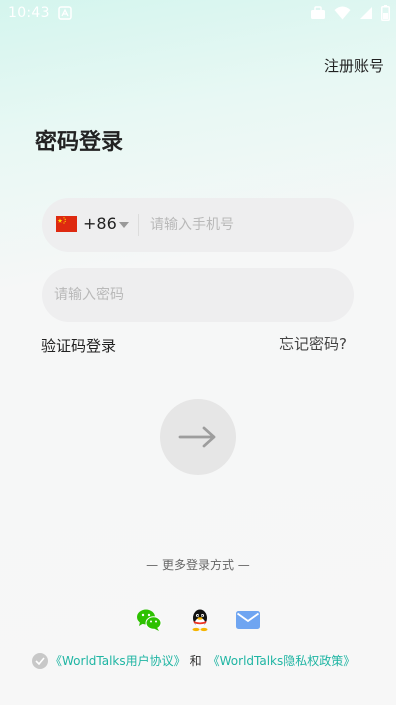 The height and width of the screenshot is (705, 396). Describe the element at coordinates (118, 660) in the screenshot. I see `user-agreement-link: 《WorldTalks用户协议》` at that location.